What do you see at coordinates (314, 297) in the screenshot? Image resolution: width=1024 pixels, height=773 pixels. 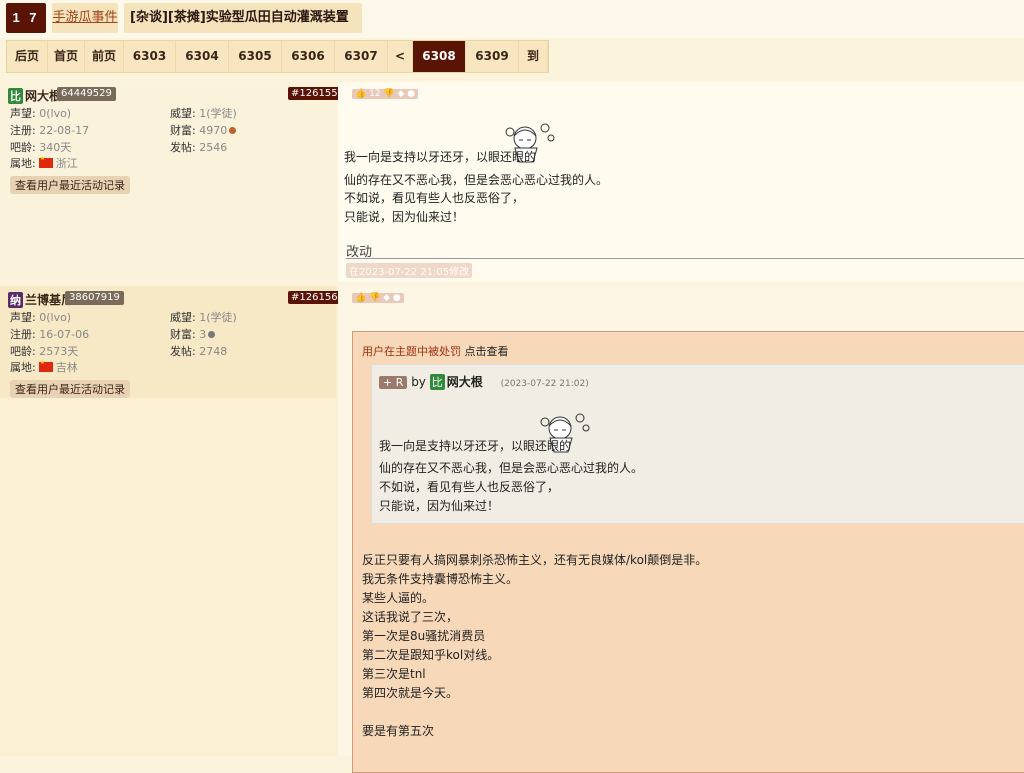 I see `post-id-badge: #126156` at bounding box center [314, 297].